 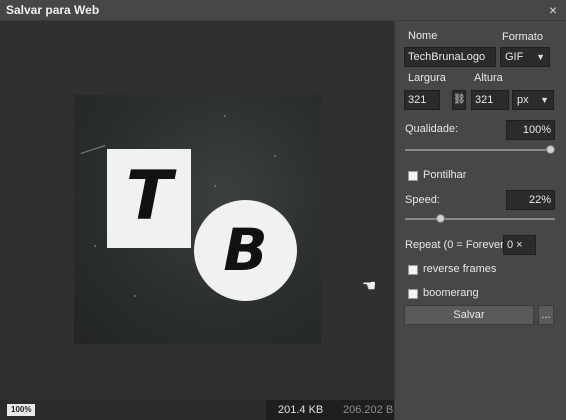 What do you see at coordinates (445, 175) in the screenshot?
I see `dither-label: Pontilhar` at bounding box center [445, 175].